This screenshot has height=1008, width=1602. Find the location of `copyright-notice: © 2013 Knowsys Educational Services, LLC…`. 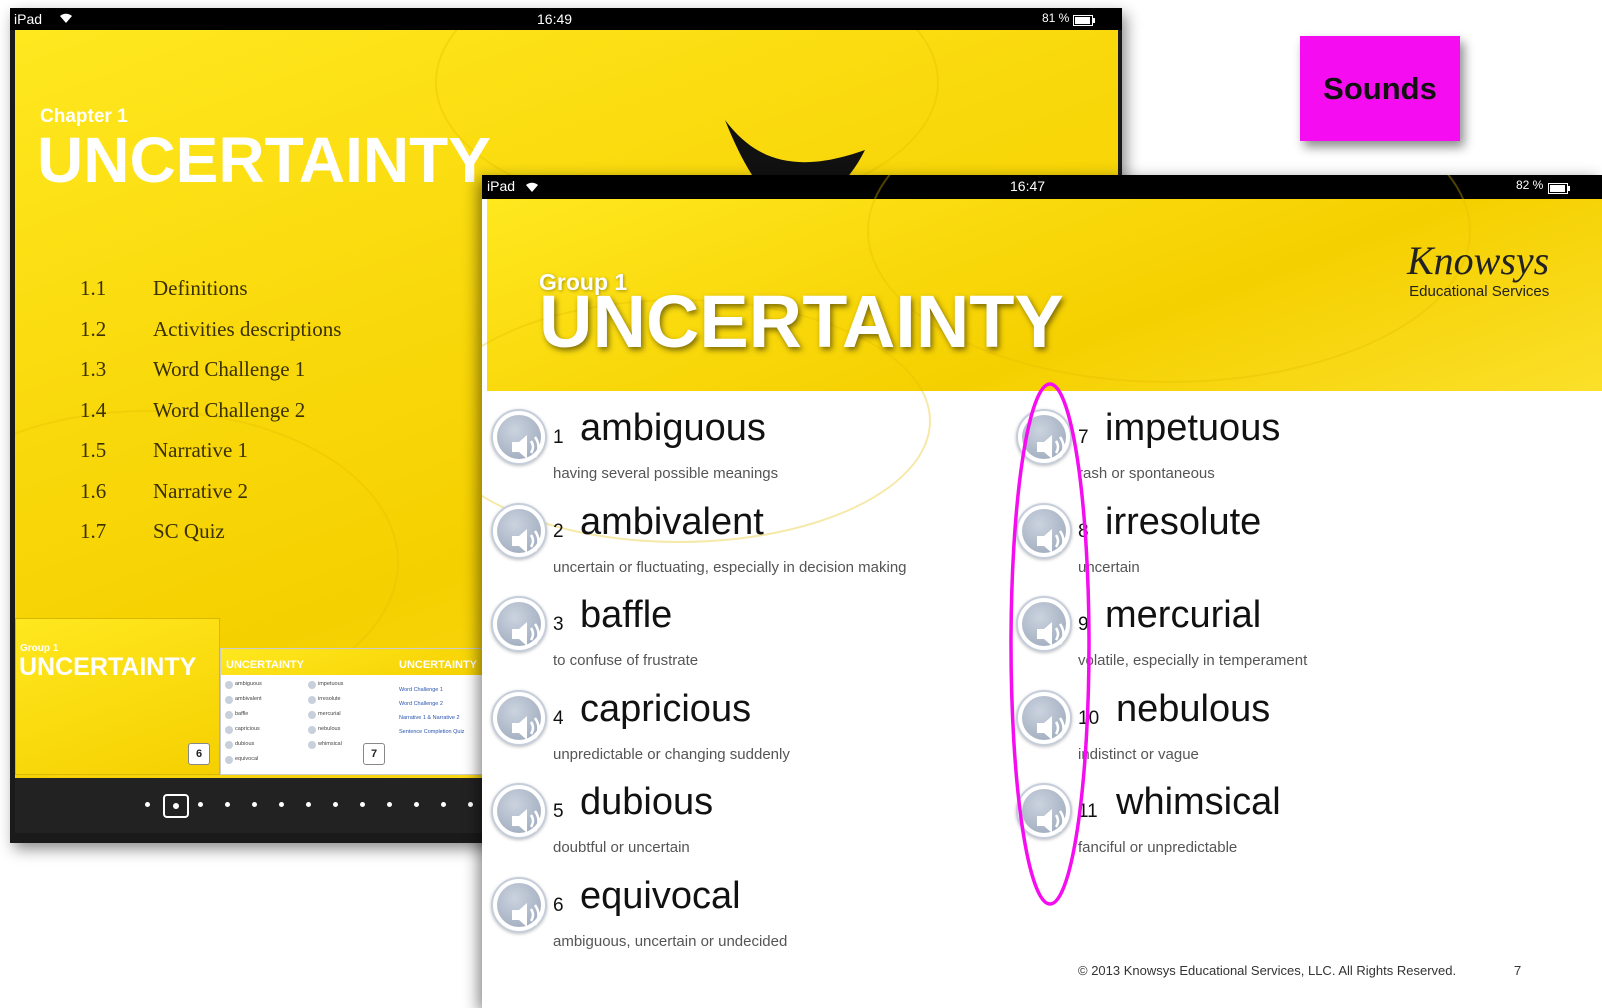

copyright-notice: © 2013 Knowsys Educational Services, LLC… is located at coordinates (1267, 970).